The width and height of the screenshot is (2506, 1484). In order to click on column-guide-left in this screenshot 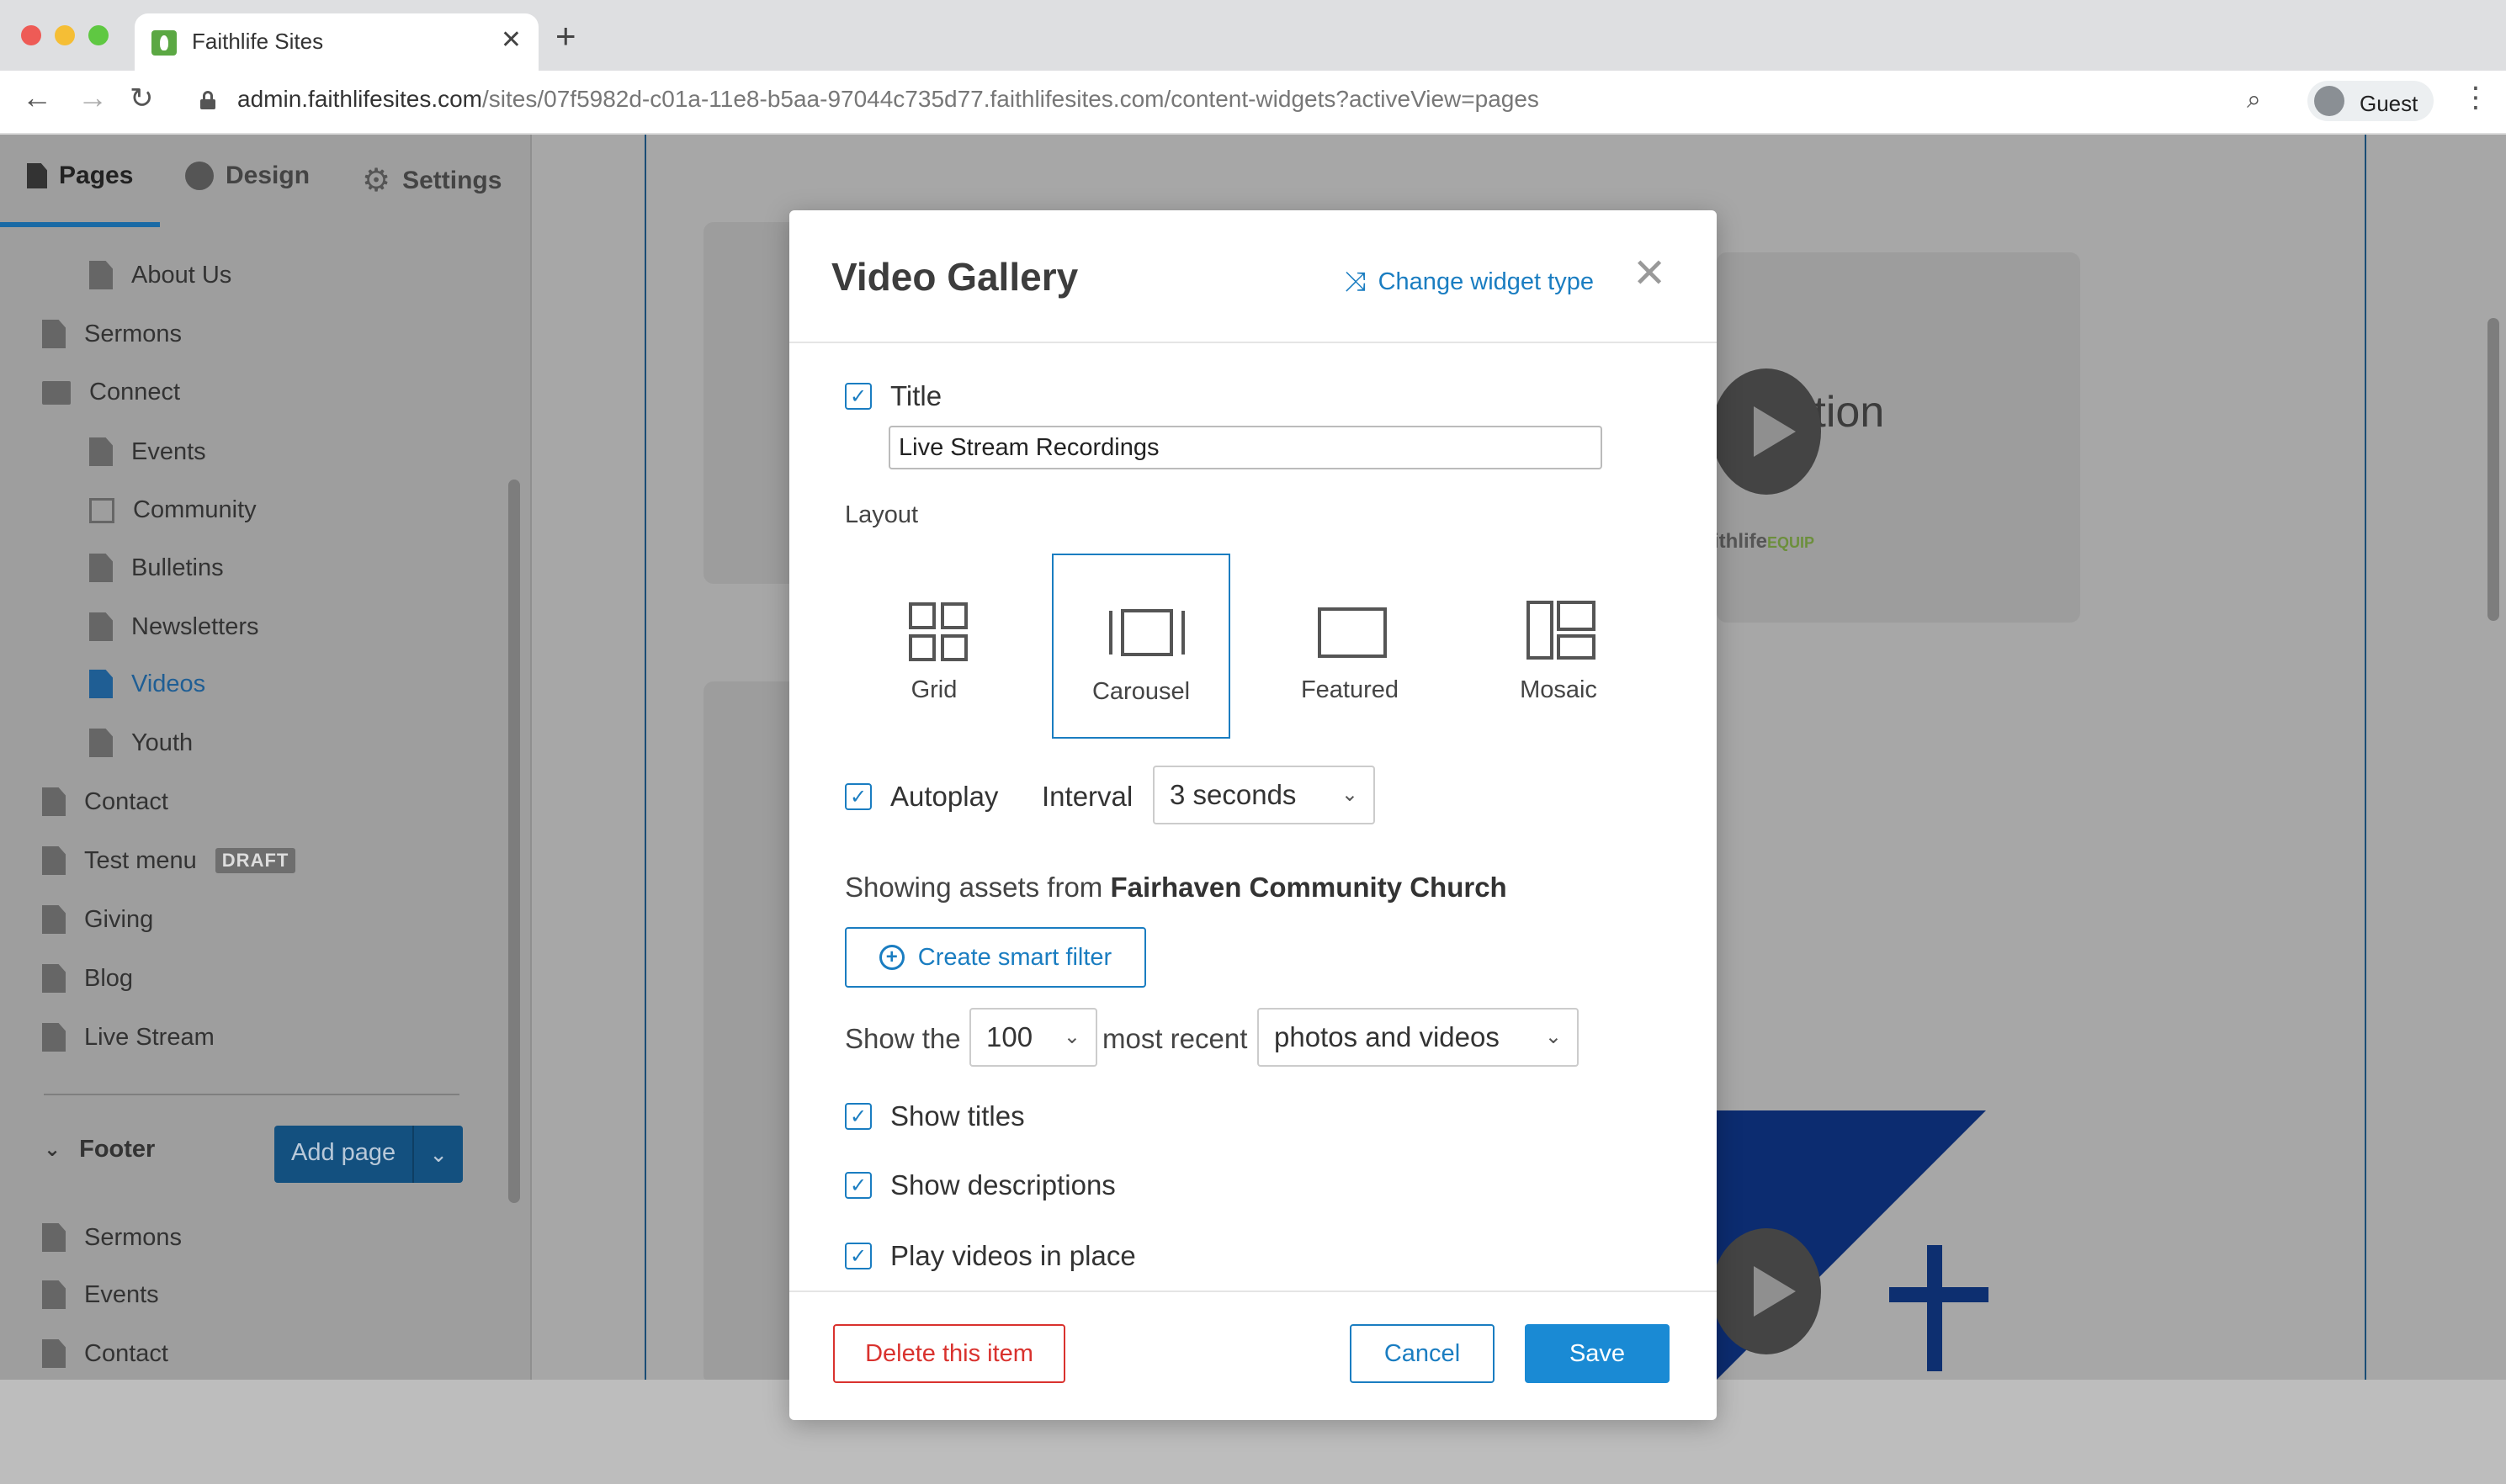, I will do `click(645, 757)`.